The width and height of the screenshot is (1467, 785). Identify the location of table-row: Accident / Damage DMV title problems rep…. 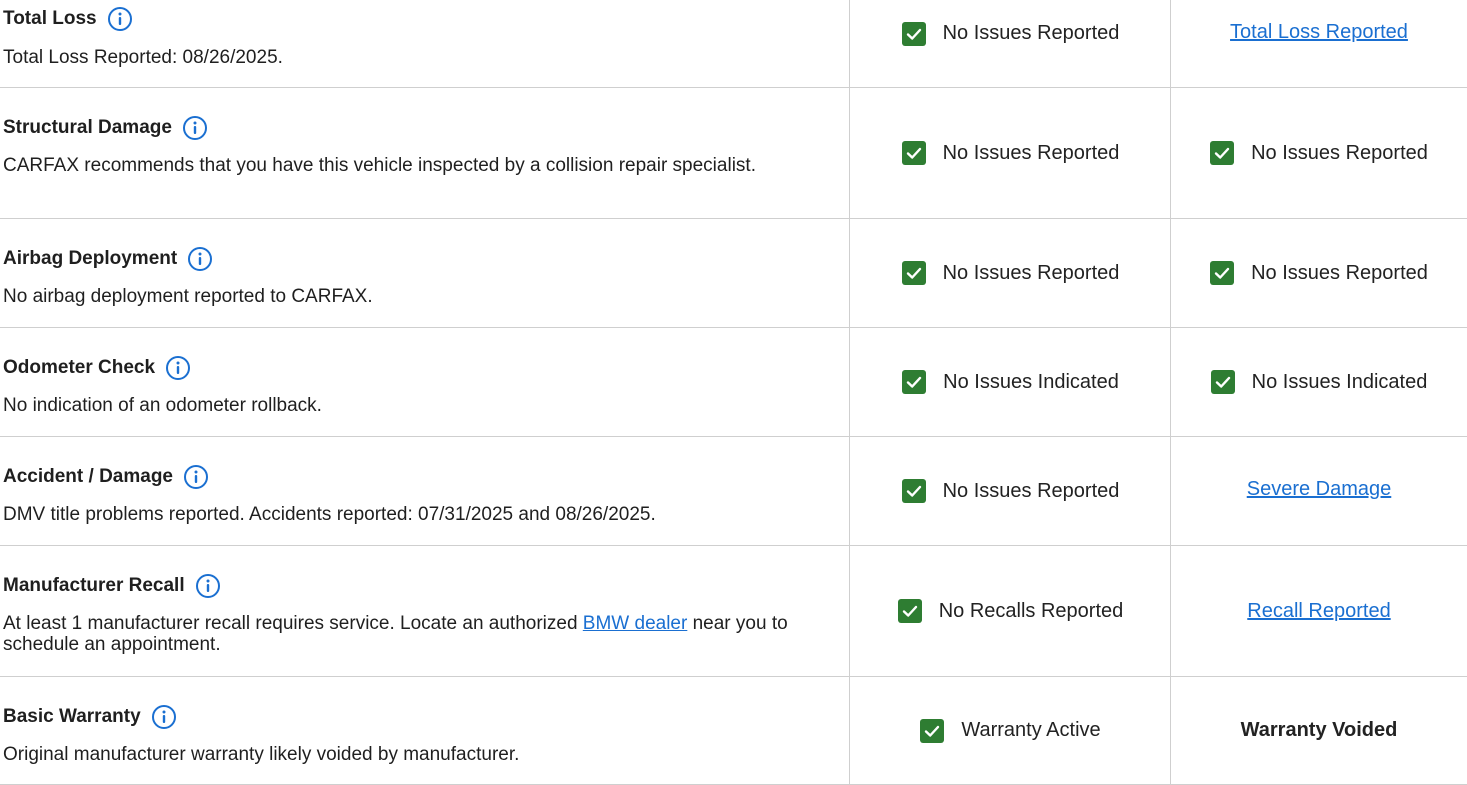
(733, 491).